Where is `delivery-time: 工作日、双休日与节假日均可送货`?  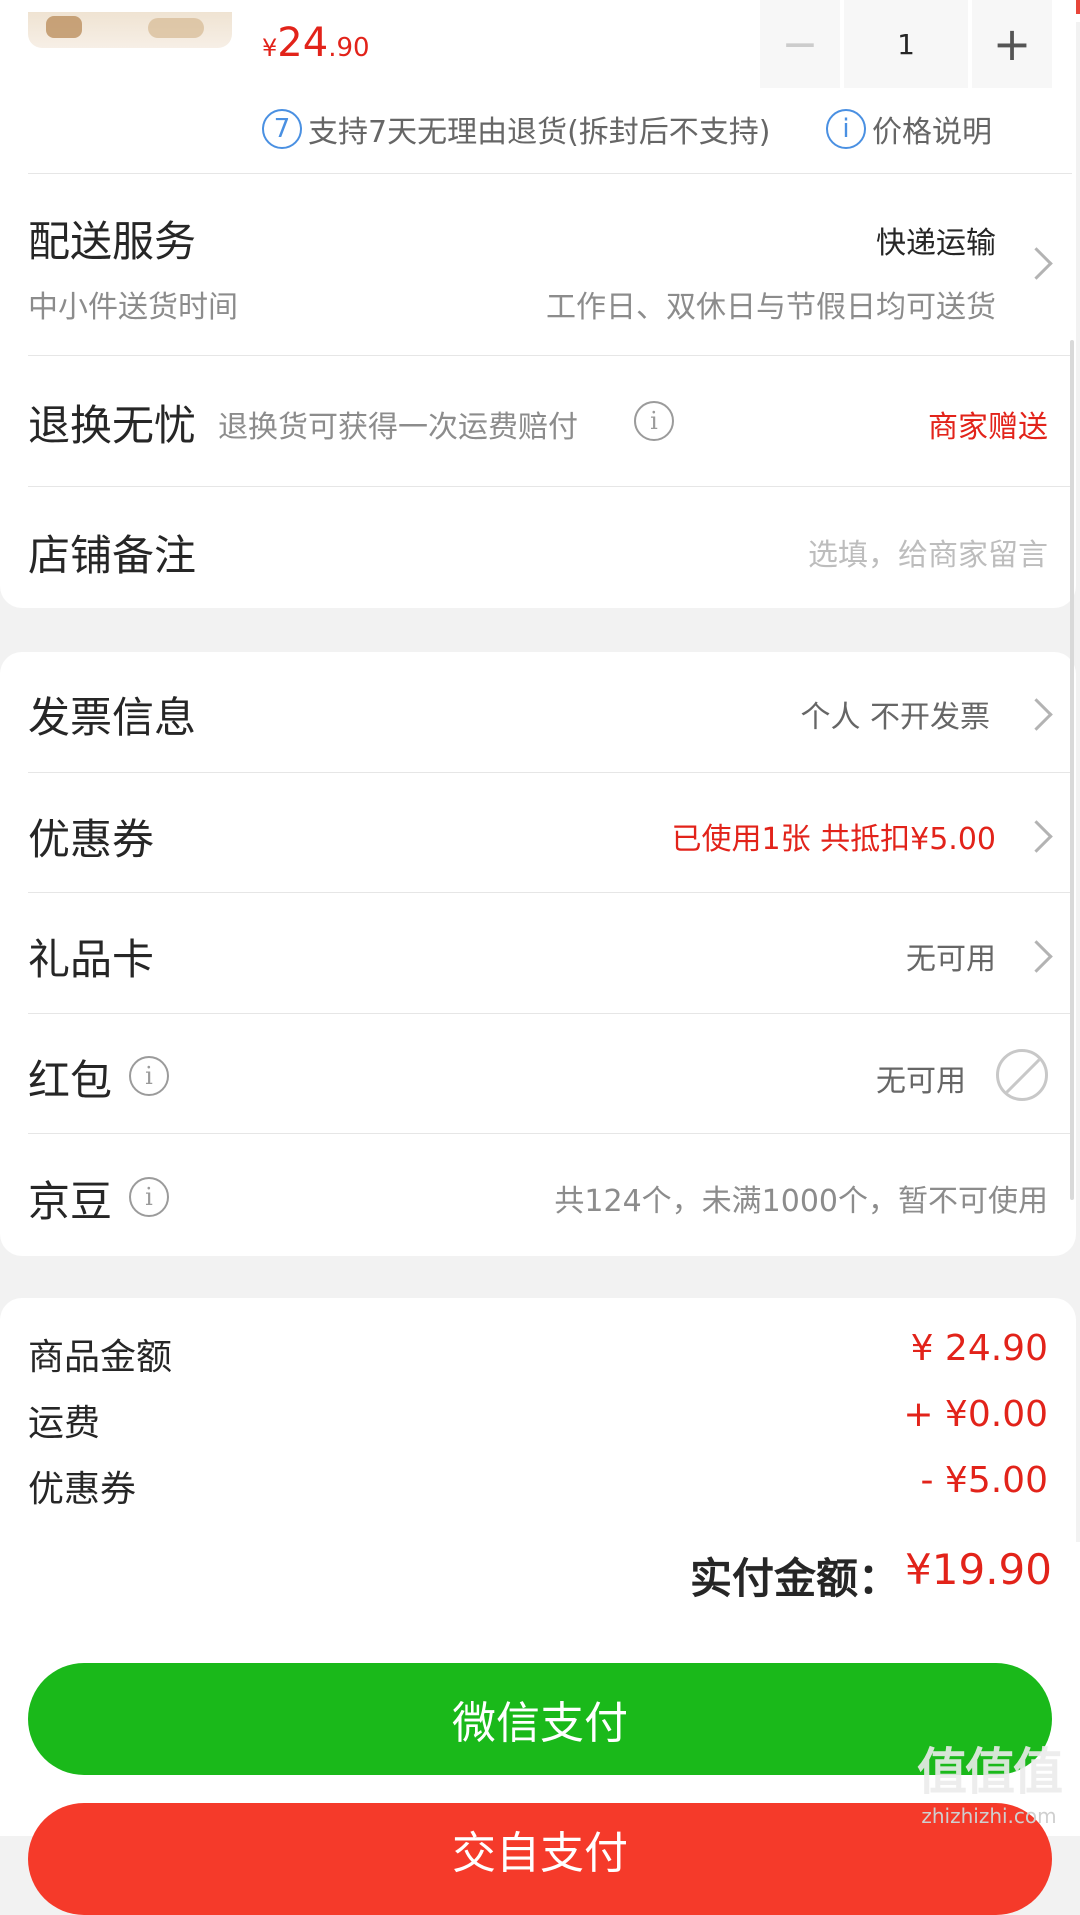 delivery-time: 工作日、双休日与节假日均可送货 is located at coordinates (771, 307).